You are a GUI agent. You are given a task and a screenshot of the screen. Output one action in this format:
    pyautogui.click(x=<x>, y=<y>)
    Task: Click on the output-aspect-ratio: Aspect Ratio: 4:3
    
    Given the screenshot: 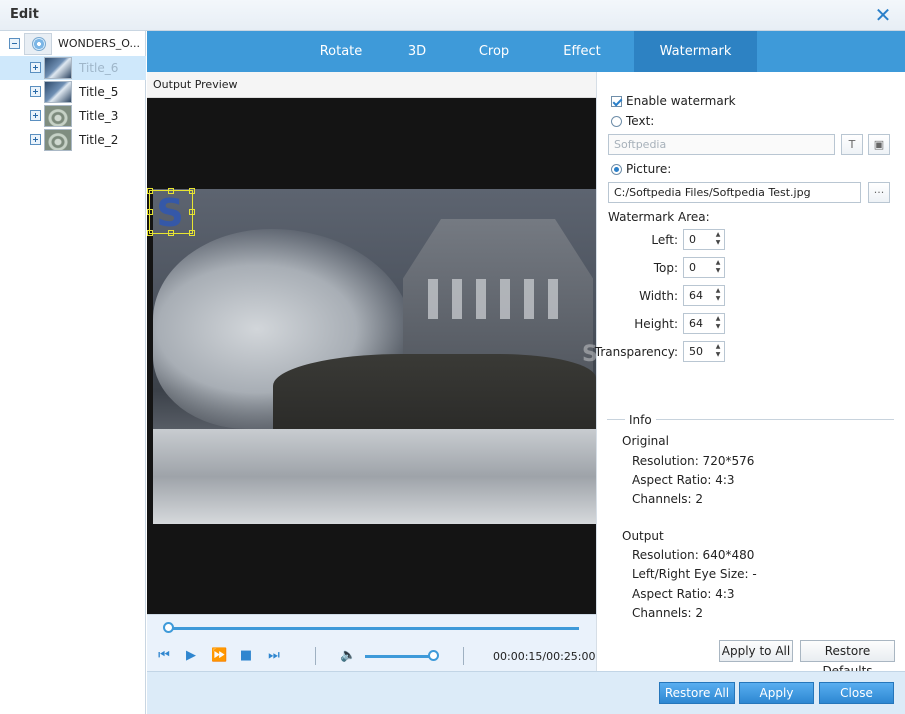 What is the action you would take?
    pyautogui.click(x=683, y=594)
    